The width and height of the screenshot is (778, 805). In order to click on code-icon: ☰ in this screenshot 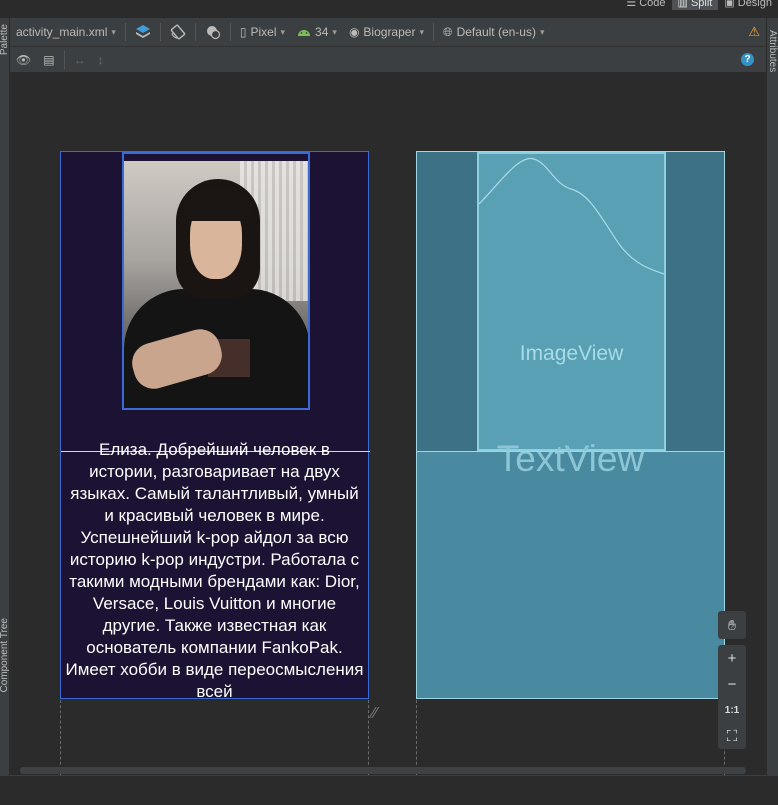, I will do `click(631, 4)`.